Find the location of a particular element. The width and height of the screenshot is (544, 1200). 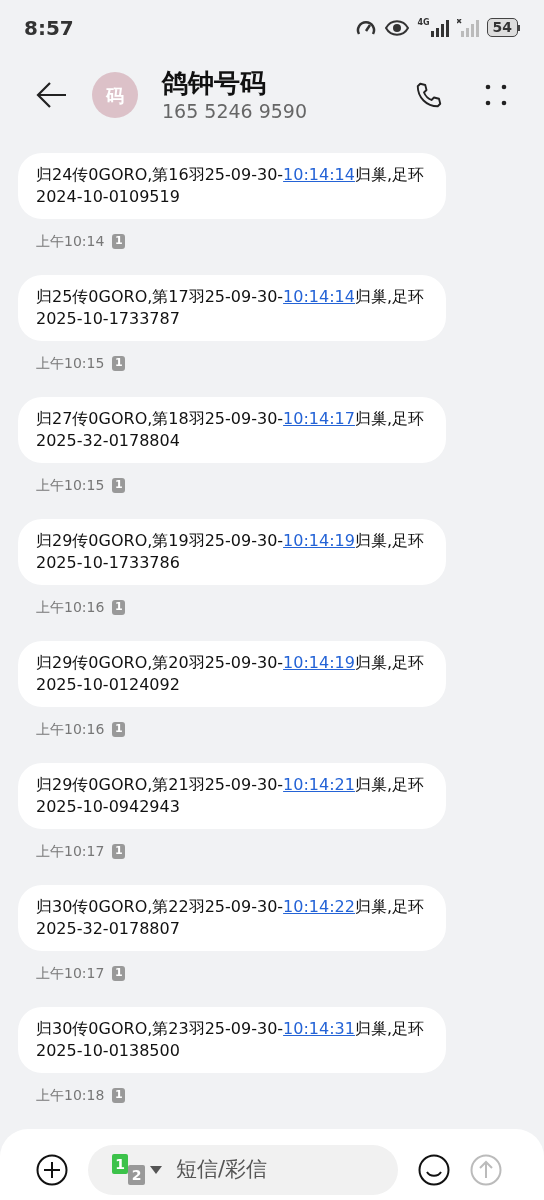

ring-number: 2025-10-0124092 is located at coordinates (108, 685).